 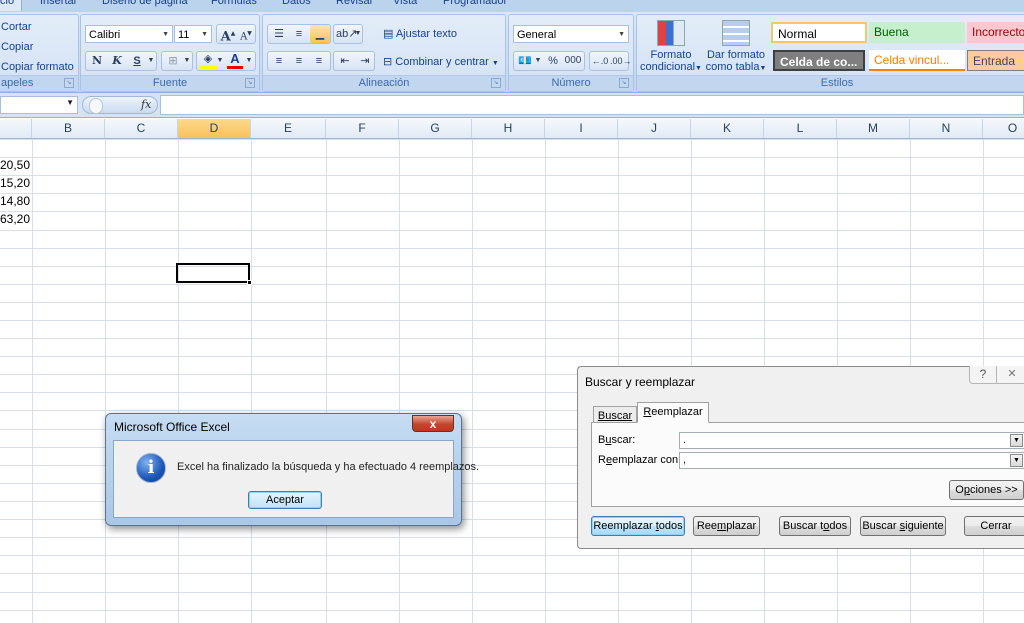 What do you see at coordinates (654, 128) in the screenshot?
I see `column-header: J` at bounding box center [654, 128].